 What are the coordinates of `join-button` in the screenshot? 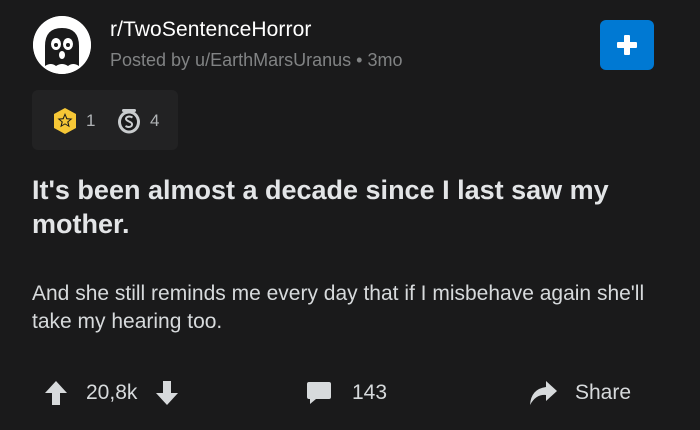 It's located at (627, 45).